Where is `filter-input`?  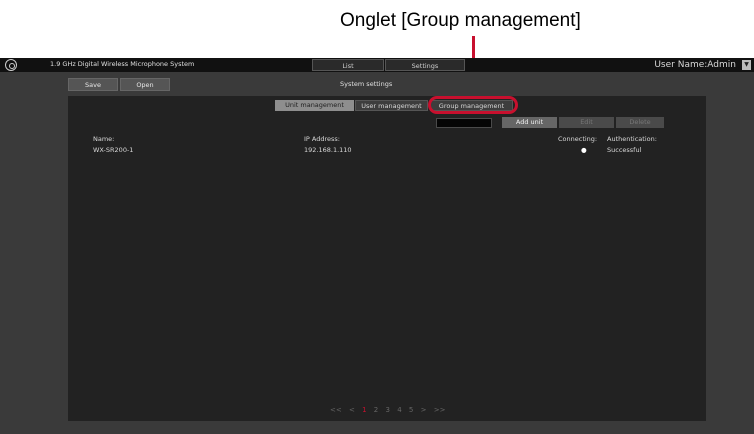
filter-input is located at coordinates (464, 123).